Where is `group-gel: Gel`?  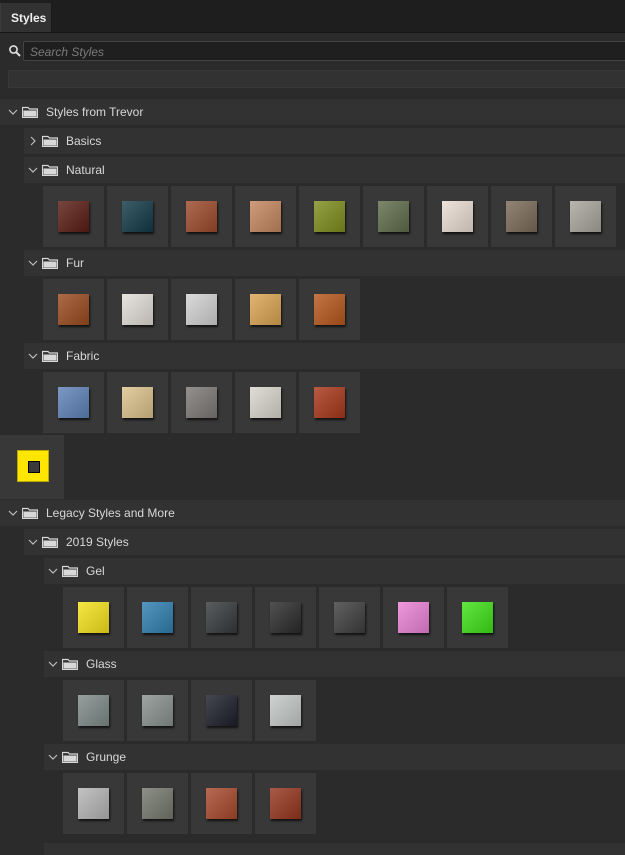
group-gel: Gel is located at coordinates (334, 571).